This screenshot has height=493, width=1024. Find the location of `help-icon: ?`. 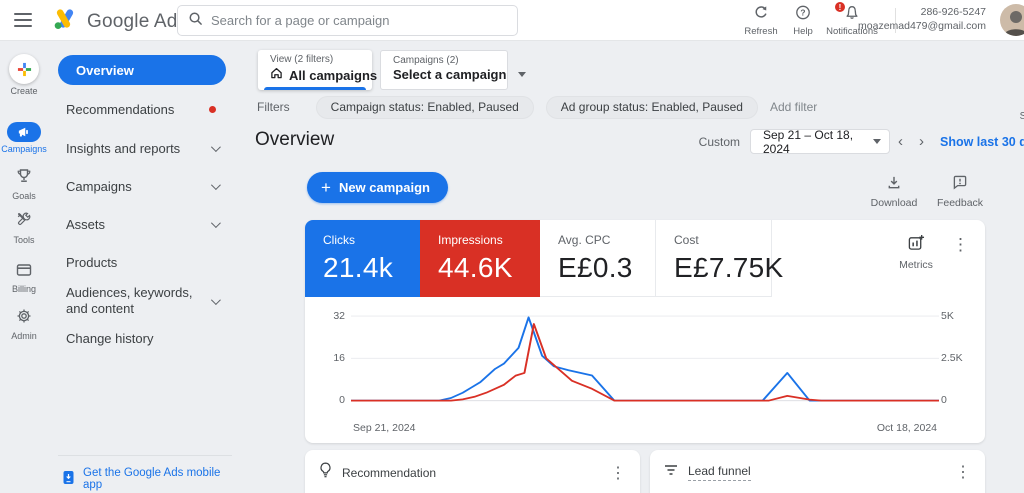

help-icon: ? is located at coordinates (803, 14).